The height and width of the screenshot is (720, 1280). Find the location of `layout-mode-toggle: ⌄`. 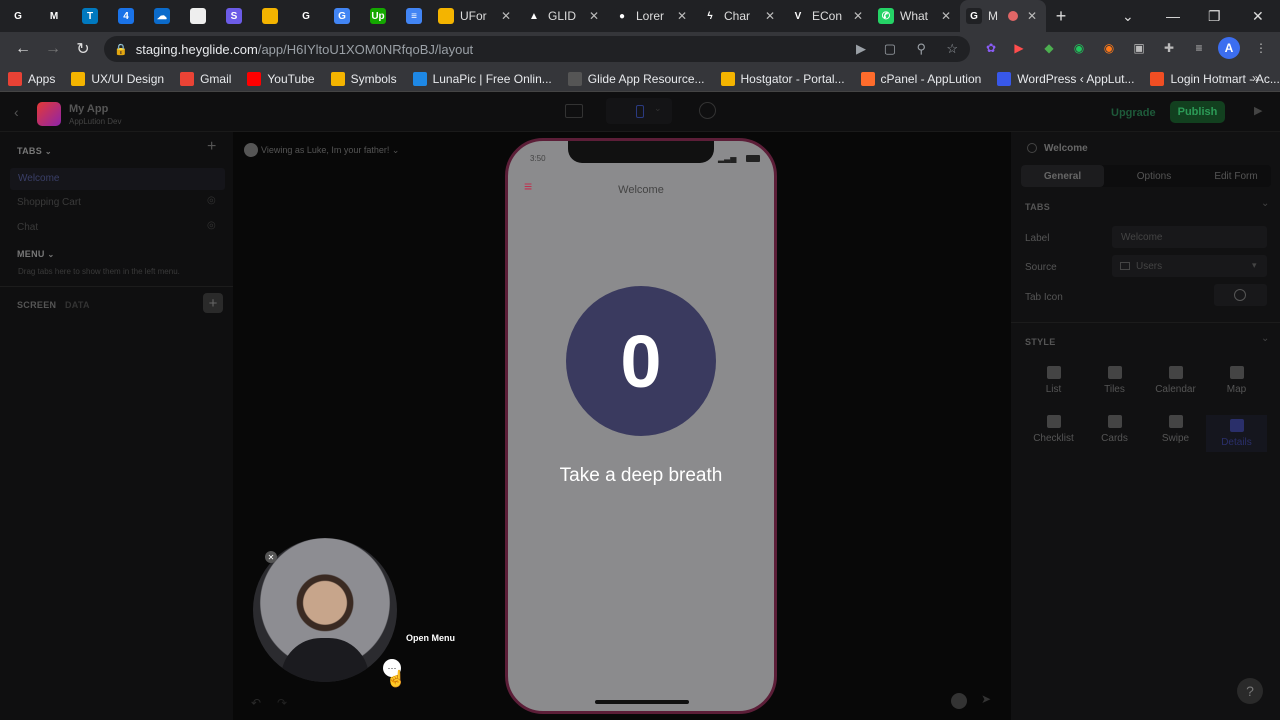

layout-mode-toggle: ⌄ is located at coordinates (639, 111).